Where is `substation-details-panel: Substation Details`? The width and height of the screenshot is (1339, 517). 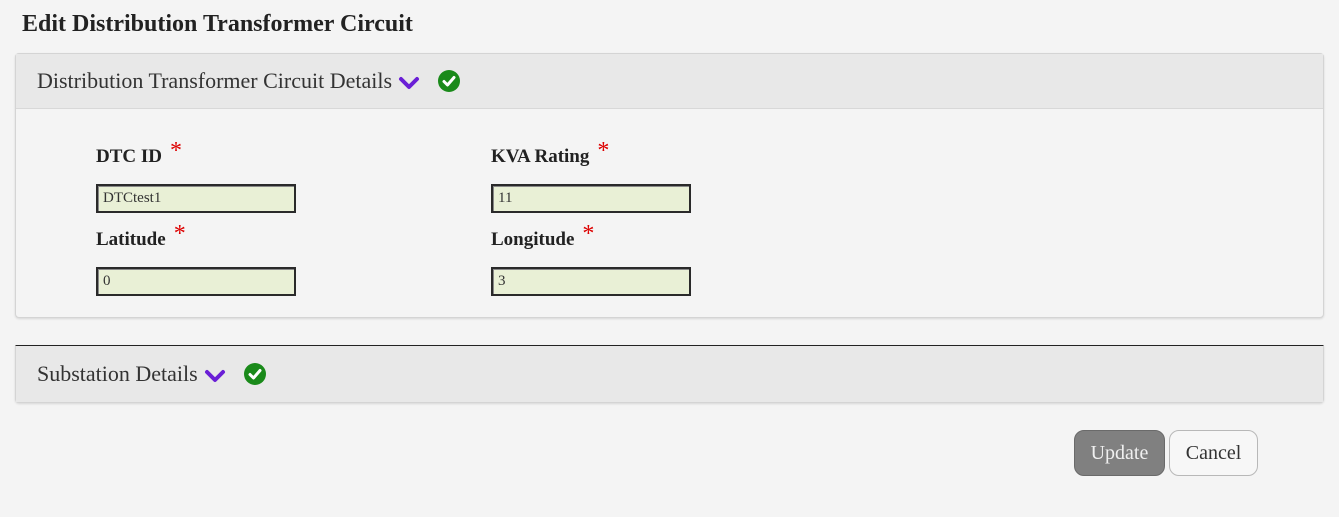 substation-details-panel: Substation Details is located at coordinates (669, 374).